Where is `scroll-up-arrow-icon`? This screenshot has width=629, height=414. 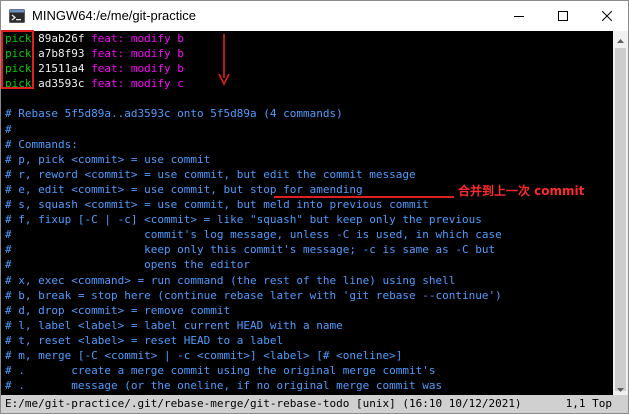
scroll-up-arrow-icon is located at coordinates (620, 39).